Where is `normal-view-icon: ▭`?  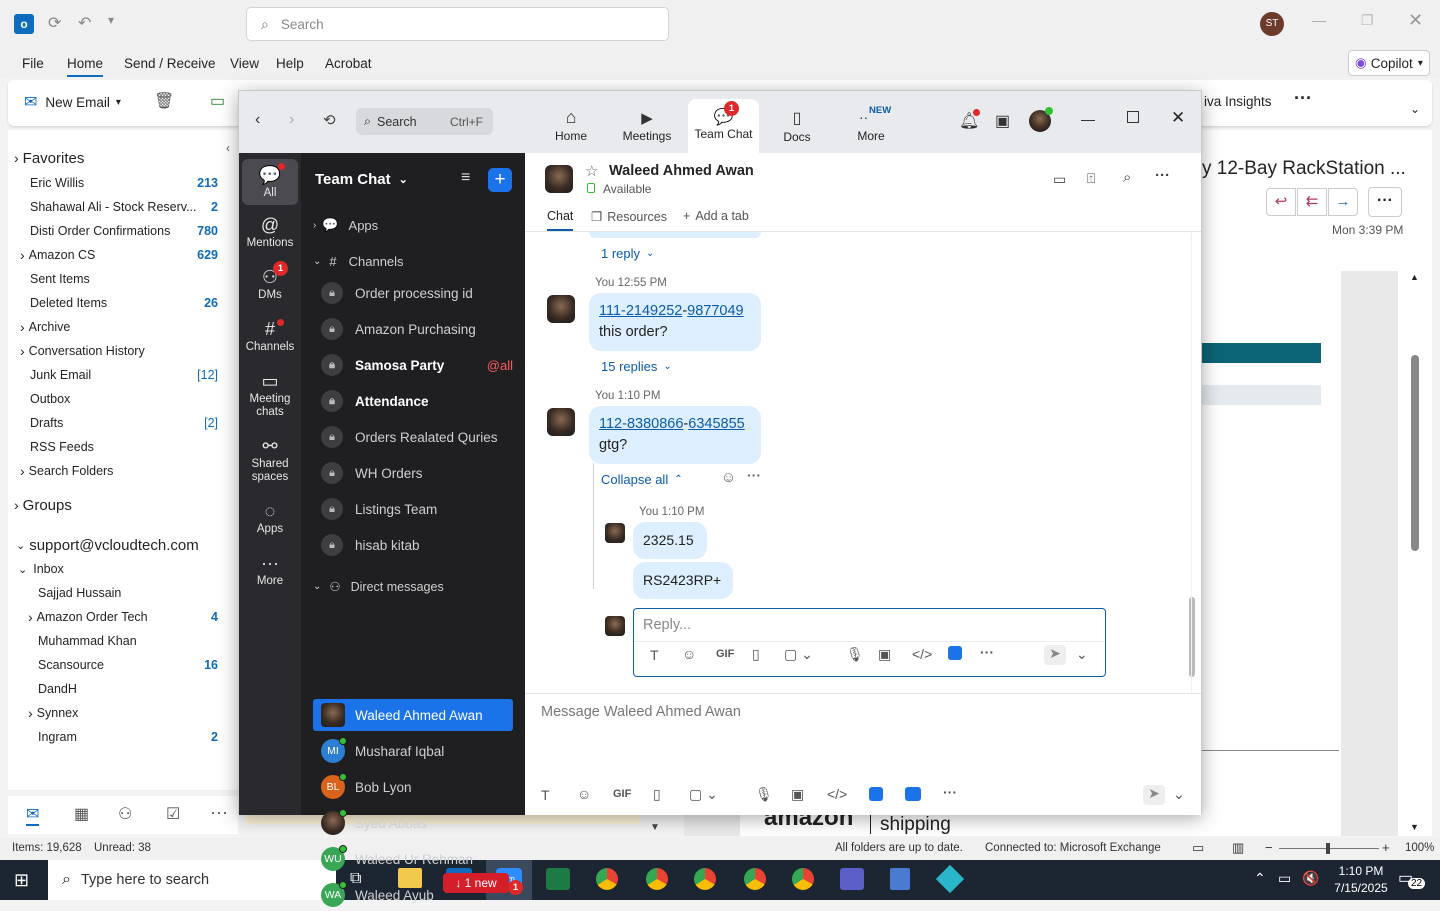
normal-view-icon: ▭ is located at coordinates (1198, 848).